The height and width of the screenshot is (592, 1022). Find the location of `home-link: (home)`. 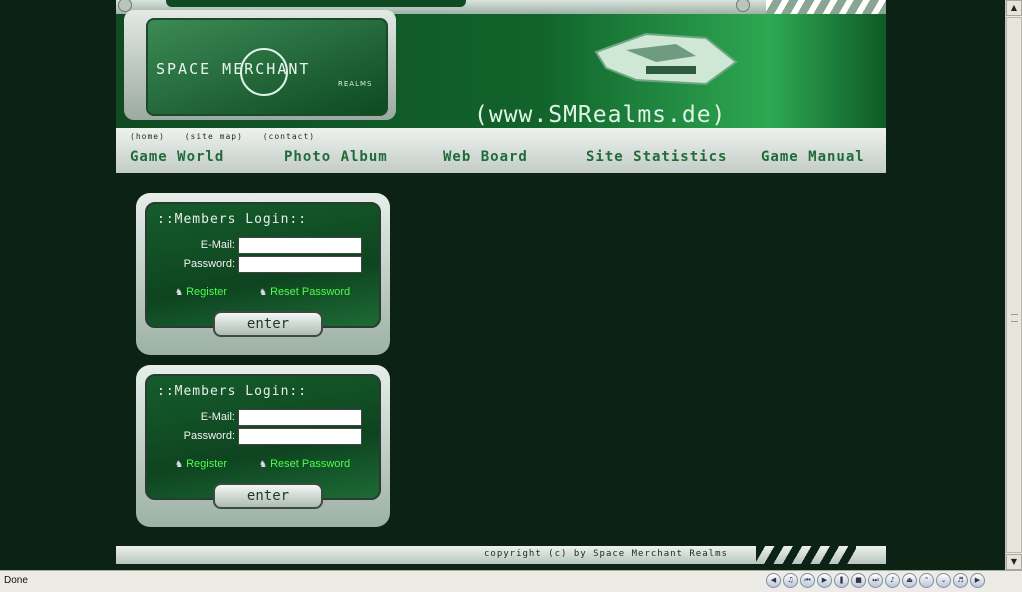

home-link: (home) is located at coordinates (147, 136).